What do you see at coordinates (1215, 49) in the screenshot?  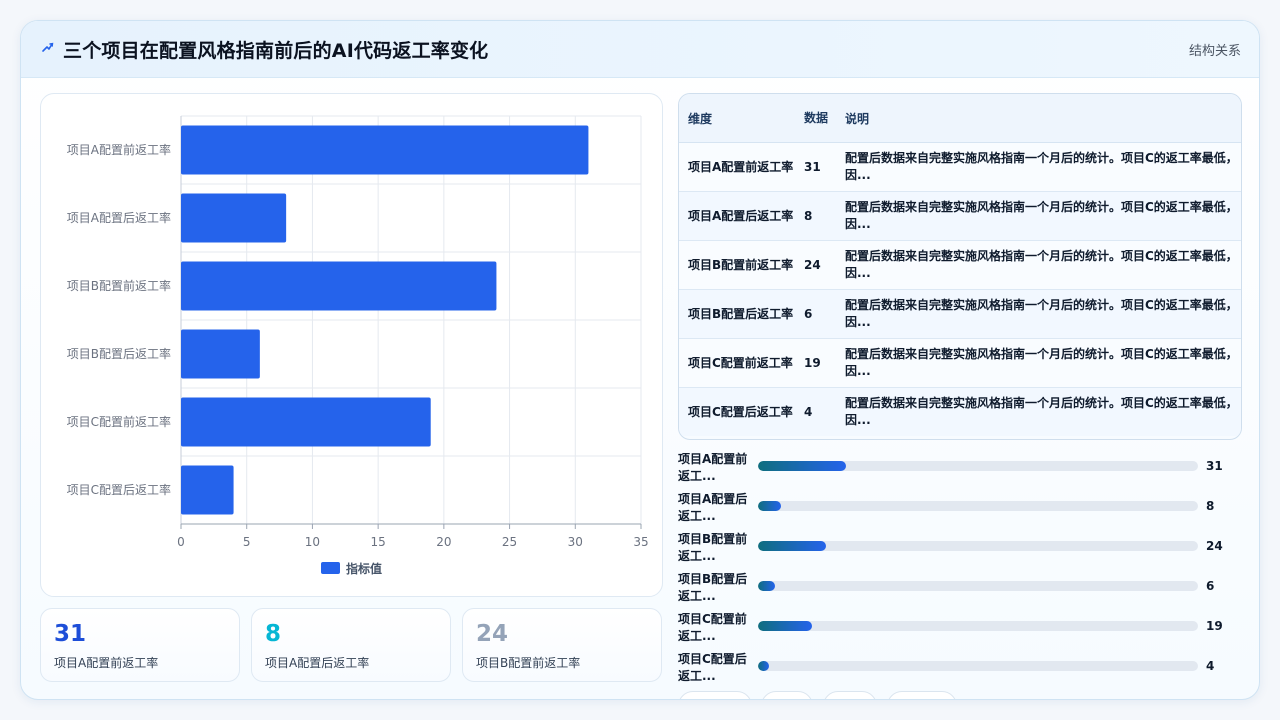 I see `structure-link: 结构关系` at bounding box center [1215, 49].